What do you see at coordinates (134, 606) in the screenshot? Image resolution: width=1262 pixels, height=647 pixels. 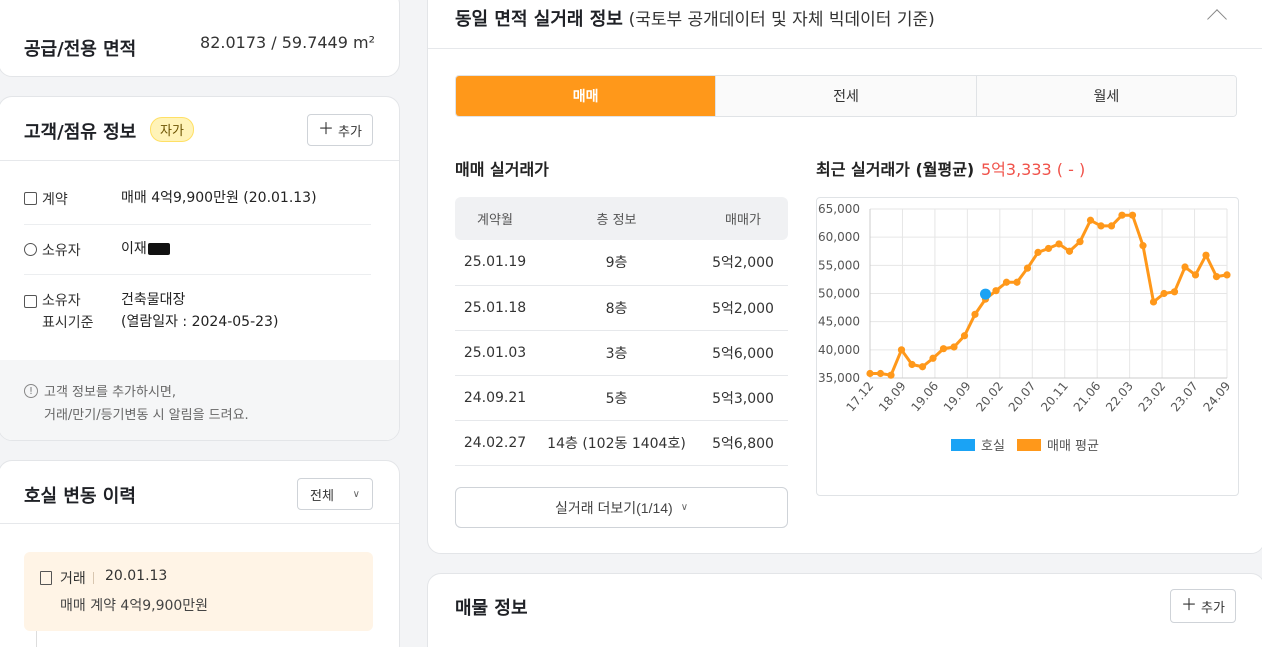 I see `history-item-desc: 매매 계약 4억9,900만원` at bounding box center [134, 606].